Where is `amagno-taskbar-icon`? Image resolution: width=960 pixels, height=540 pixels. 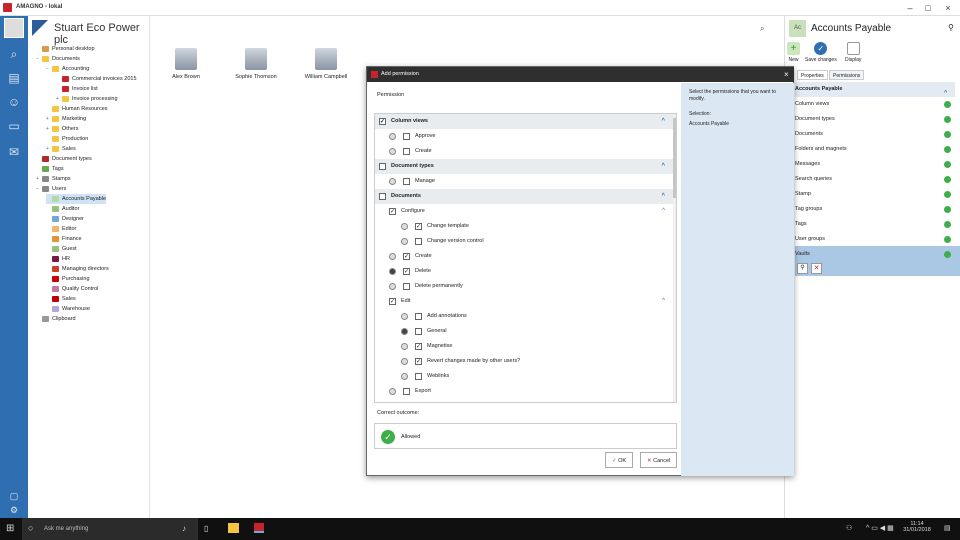 amagno-taskbar-icon is located at coordinates (259, 528).